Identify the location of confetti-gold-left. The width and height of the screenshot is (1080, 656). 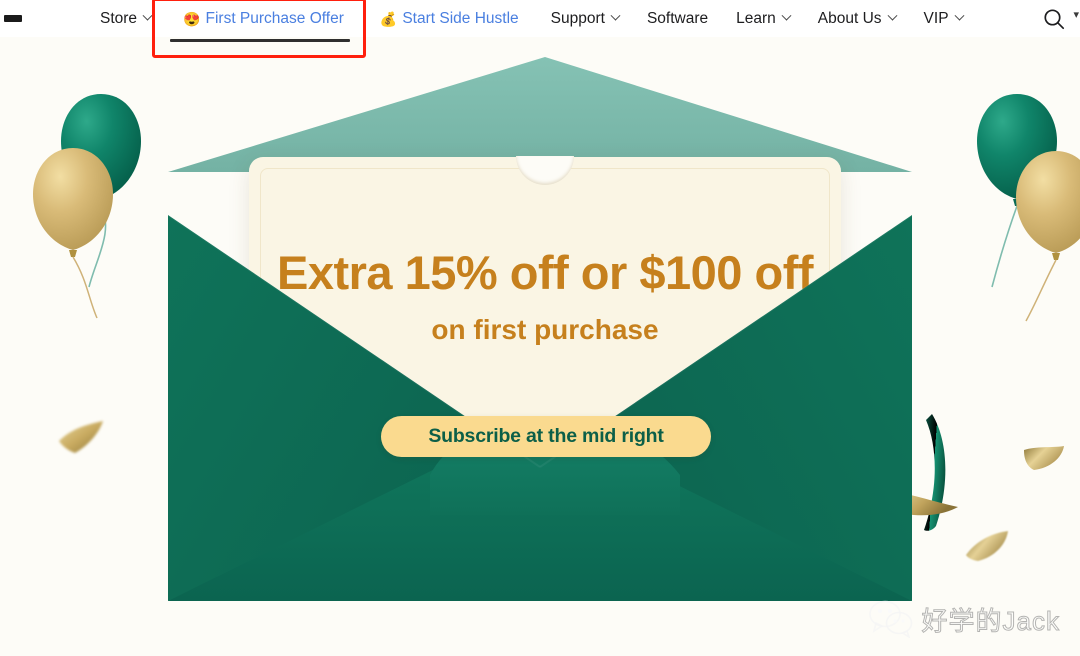
(81, 437).